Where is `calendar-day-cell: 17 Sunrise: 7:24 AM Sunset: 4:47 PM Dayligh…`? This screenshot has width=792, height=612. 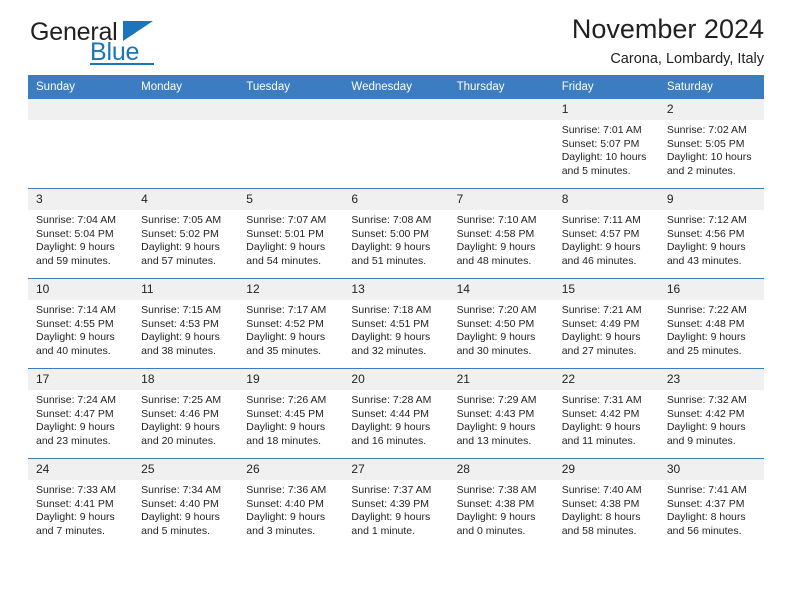 calendar-day-cell: 17 Sunrise: 7:24 AM Sunset: 4:47 PM Dayligh… is located at coordinates (81, 413).